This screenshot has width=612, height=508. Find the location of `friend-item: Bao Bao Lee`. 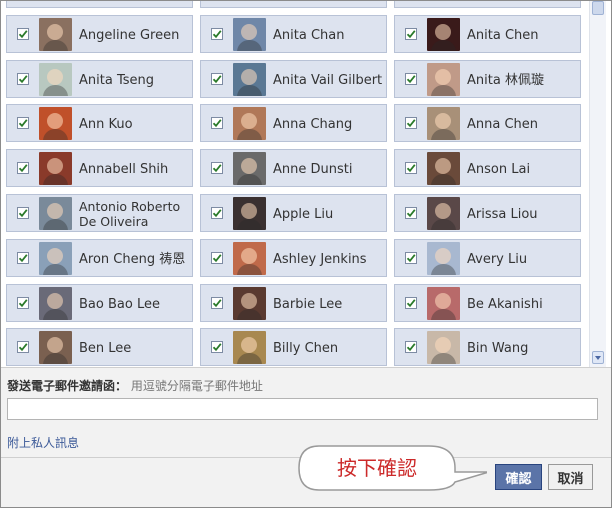

friend-item: Bao Bao Lee is located at coordinates (99, 303).